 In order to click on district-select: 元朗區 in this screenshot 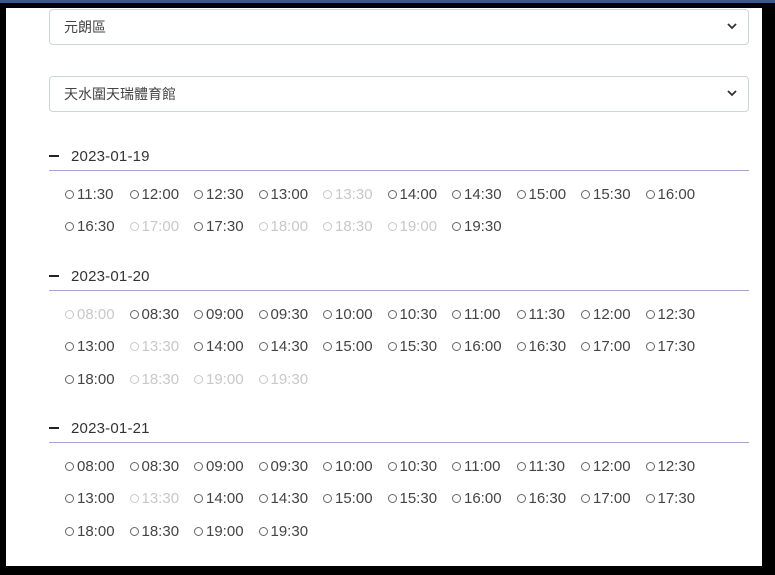, I will do `click(399, 27)`.